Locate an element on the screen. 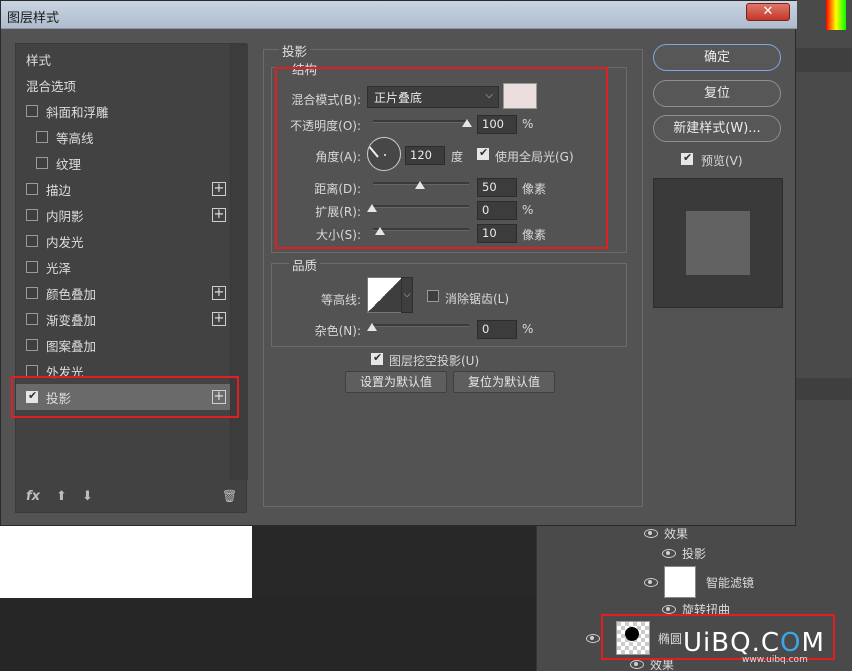 The height and width of the screenshot is (671, 852). preview-label: 预览(V) is located at coordinates (722, 161).